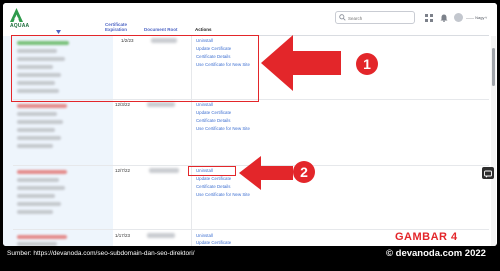 Image resolution: width=500 pixels, height=271 pixels. Describe the element at coordinates (58, 32) in the screenshot. I see `sort-arrow-icon` at that location.